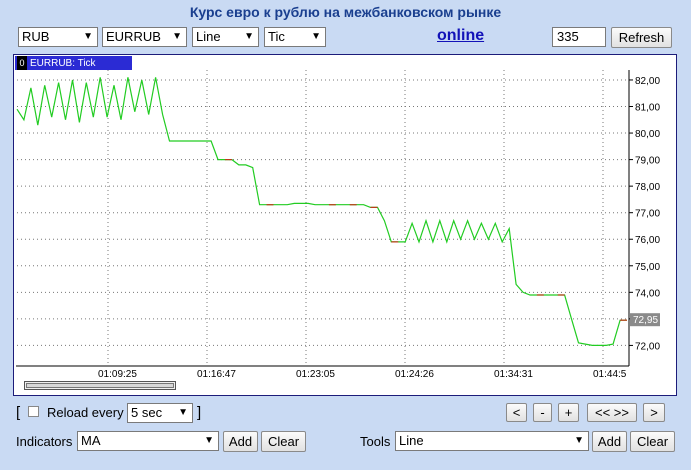  I want to click on y-tick-label: 76,00, so click(647, 240).